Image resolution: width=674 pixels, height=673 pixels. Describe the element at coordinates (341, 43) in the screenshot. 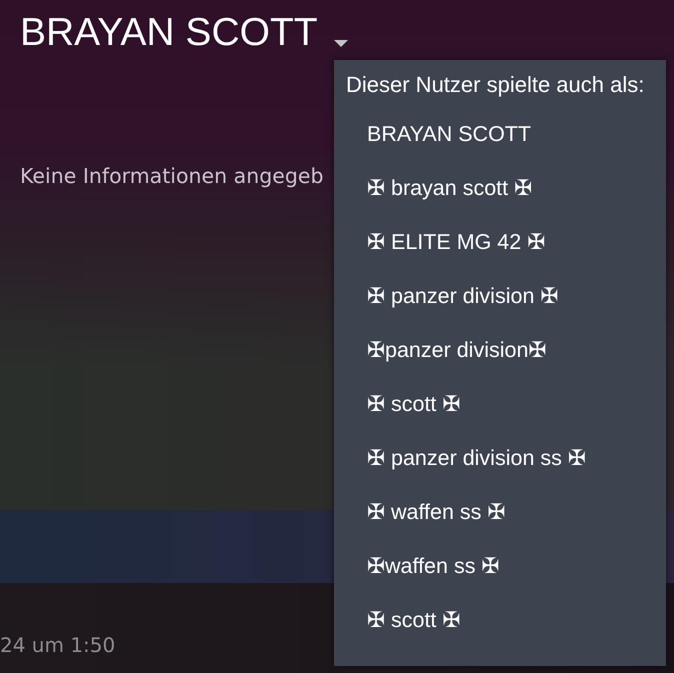

I see `dropdown-caret-icon` at that location.